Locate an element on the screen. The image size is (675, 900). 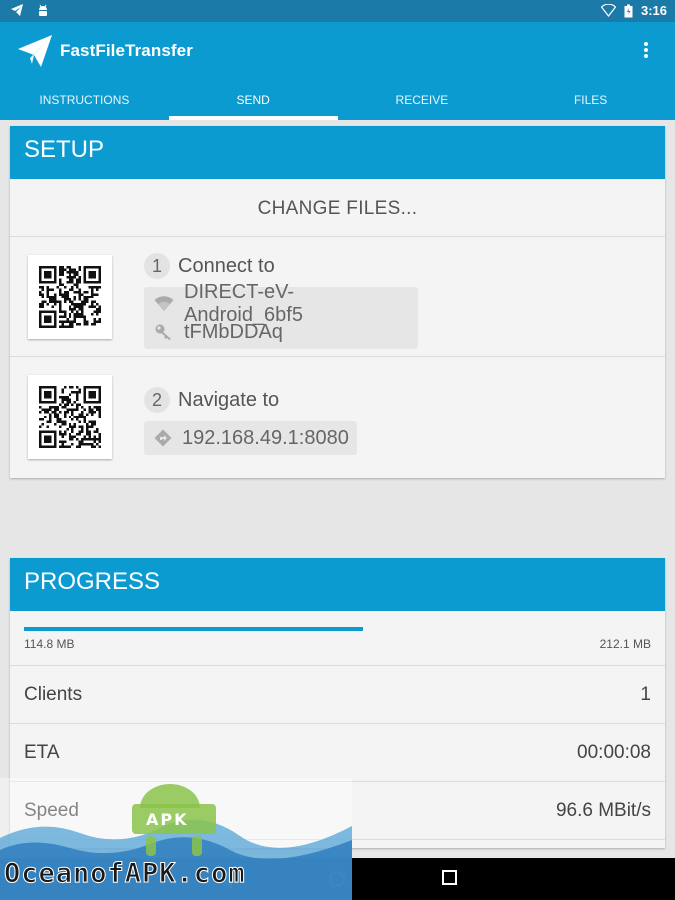
clock: 3:16 is located at coordinates (653, 10).